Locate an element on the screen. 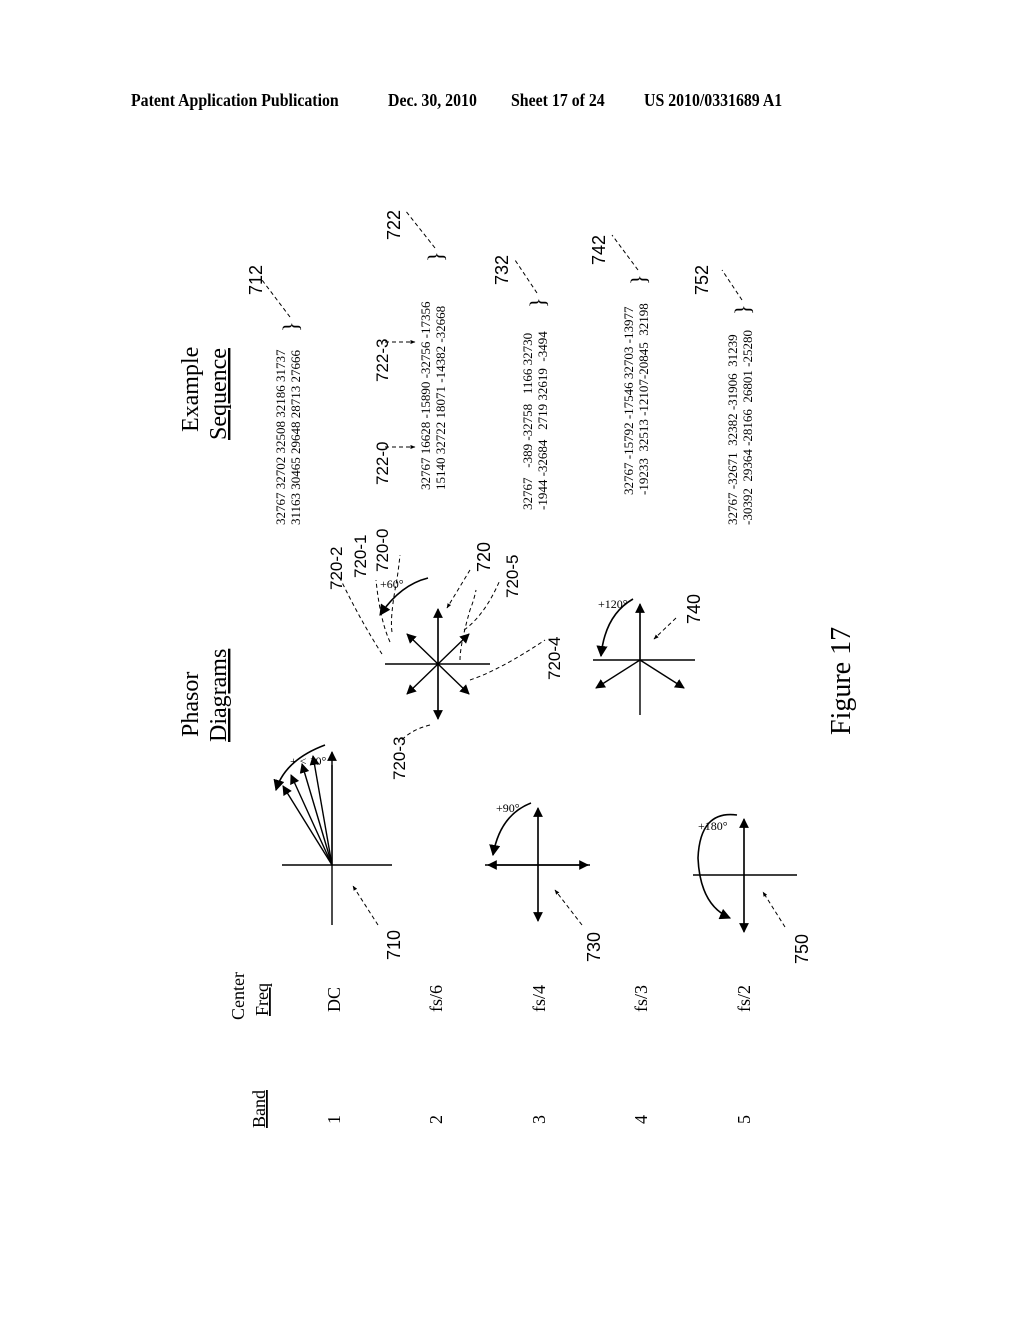 This screenshot has height=1320, width=1024. seq-722-line1: 32767 16628 -15890 -32756 -17356 is located at coordinates (425, 395).